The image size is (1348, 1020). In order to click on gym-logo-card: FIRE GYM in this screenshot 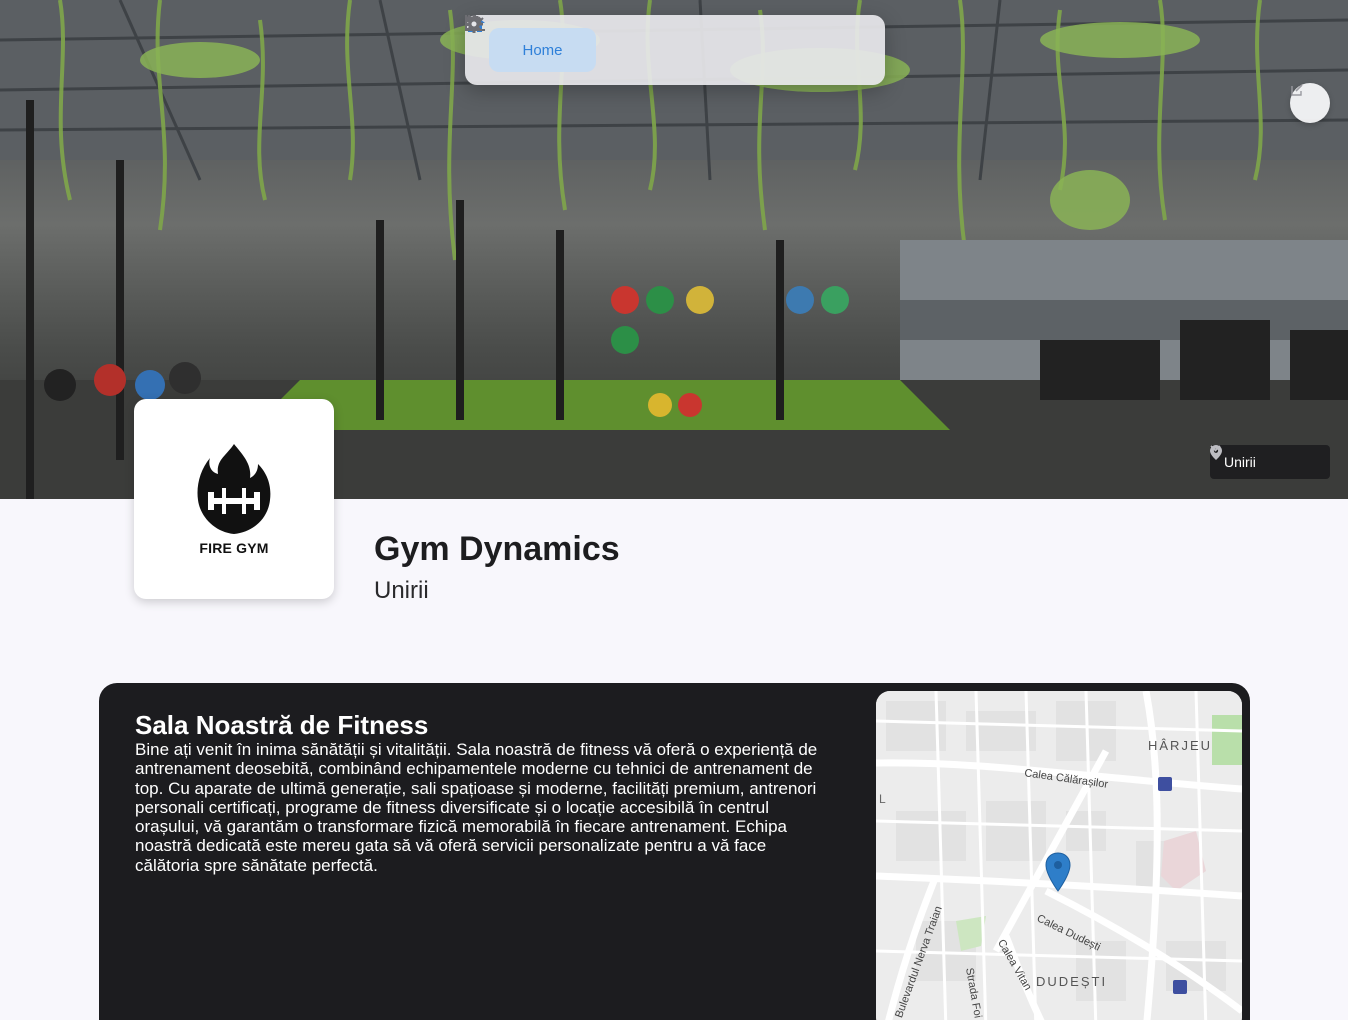, I will do `click(234, 499)`.